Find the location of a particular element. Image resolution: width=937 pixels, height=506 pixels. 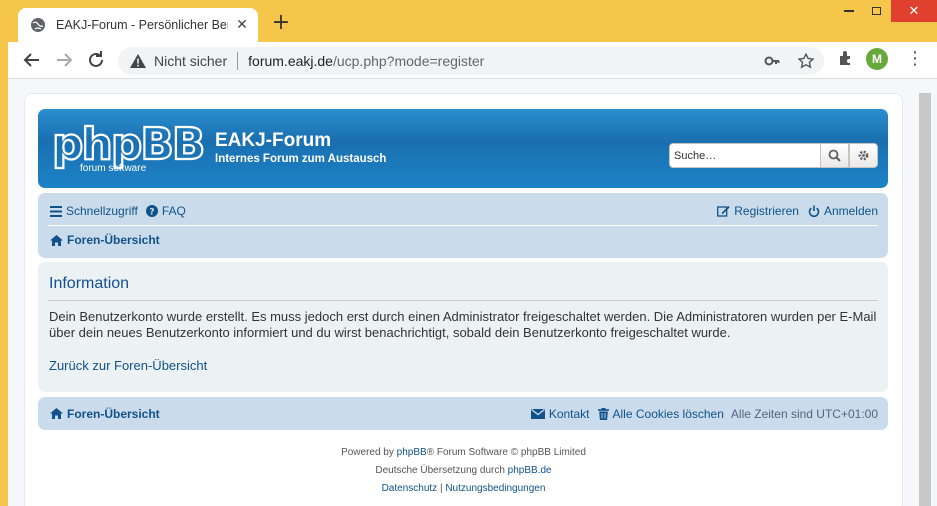

site-description: Internes Forum zum Austausch is located at coordinates (301, 159).